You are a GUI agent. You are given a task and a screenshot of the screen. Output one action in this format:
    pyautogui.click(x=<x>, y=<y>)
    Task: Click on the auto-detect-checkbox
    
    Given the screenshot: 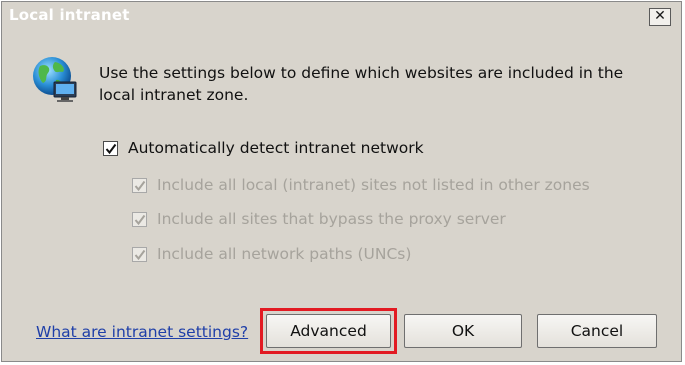 What is the action you would take?
    pyautogui.click(x=110, y=148)
    